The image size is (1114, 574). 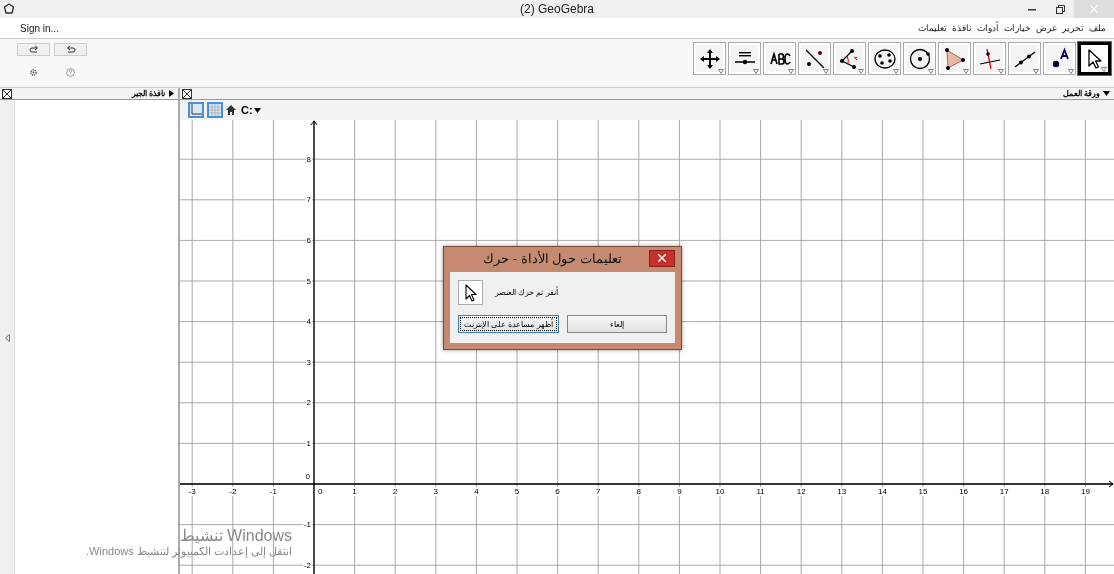 What do you see at coordinates (148, 93) in the screenshot?
I see `view-title: نافذة الجبر` at bounding box center [148, 93].